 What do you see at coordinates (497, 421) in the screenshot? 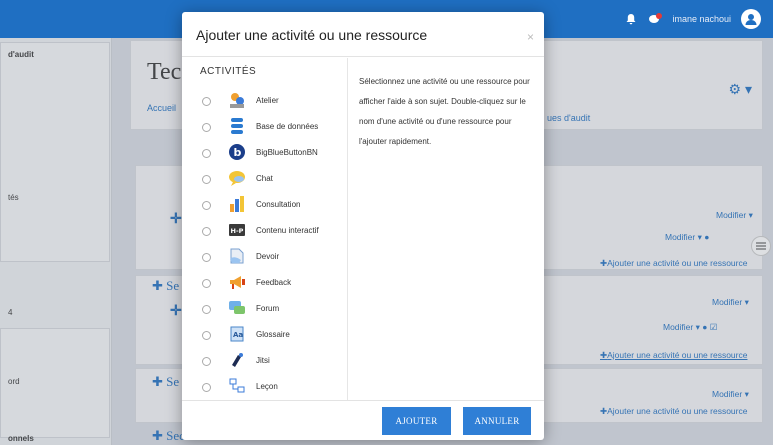
I see `cancel-button: ANNULER` at bounding box center [497, 421].